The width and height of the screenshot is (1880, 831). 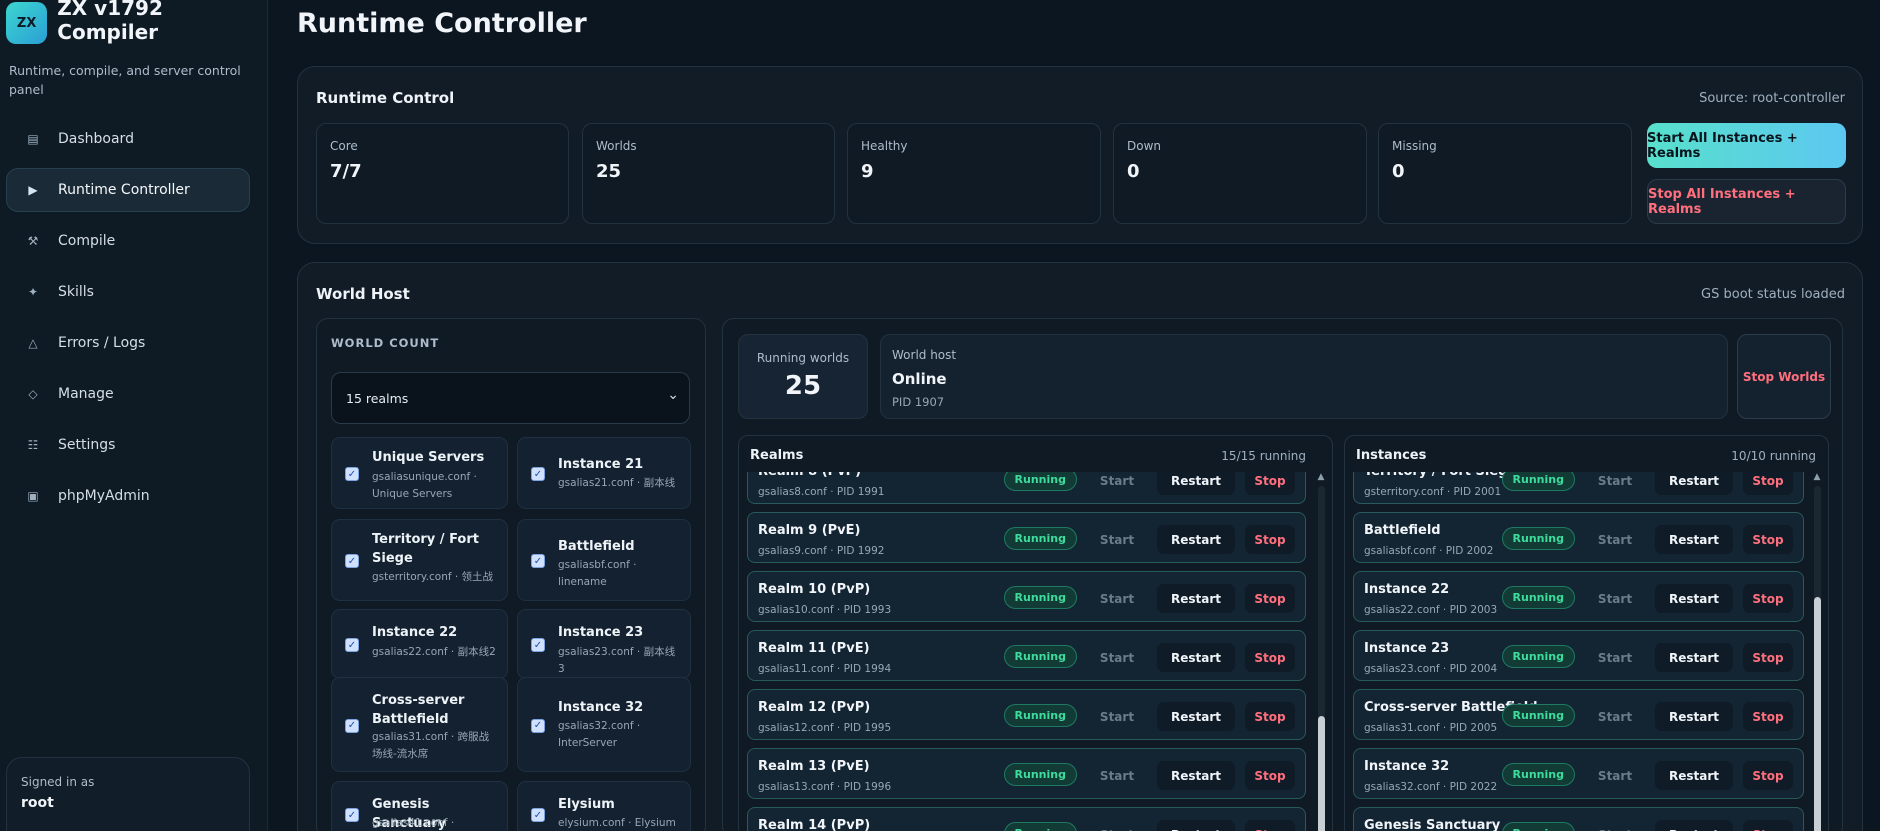 I want to click on stop-worlds-button: Stop Worlds, so click(x=1784, y=376).